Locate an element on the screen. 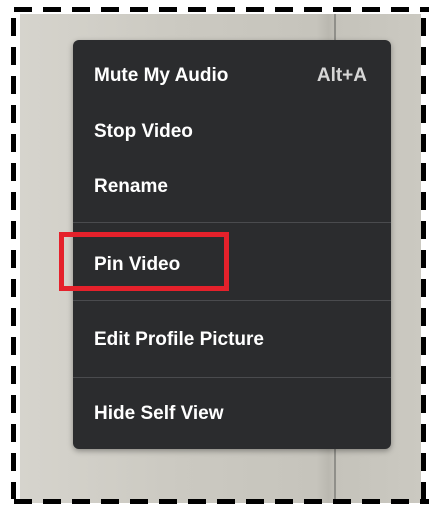  shortcut-label: Alt+A is located at coordinates (341, 75).